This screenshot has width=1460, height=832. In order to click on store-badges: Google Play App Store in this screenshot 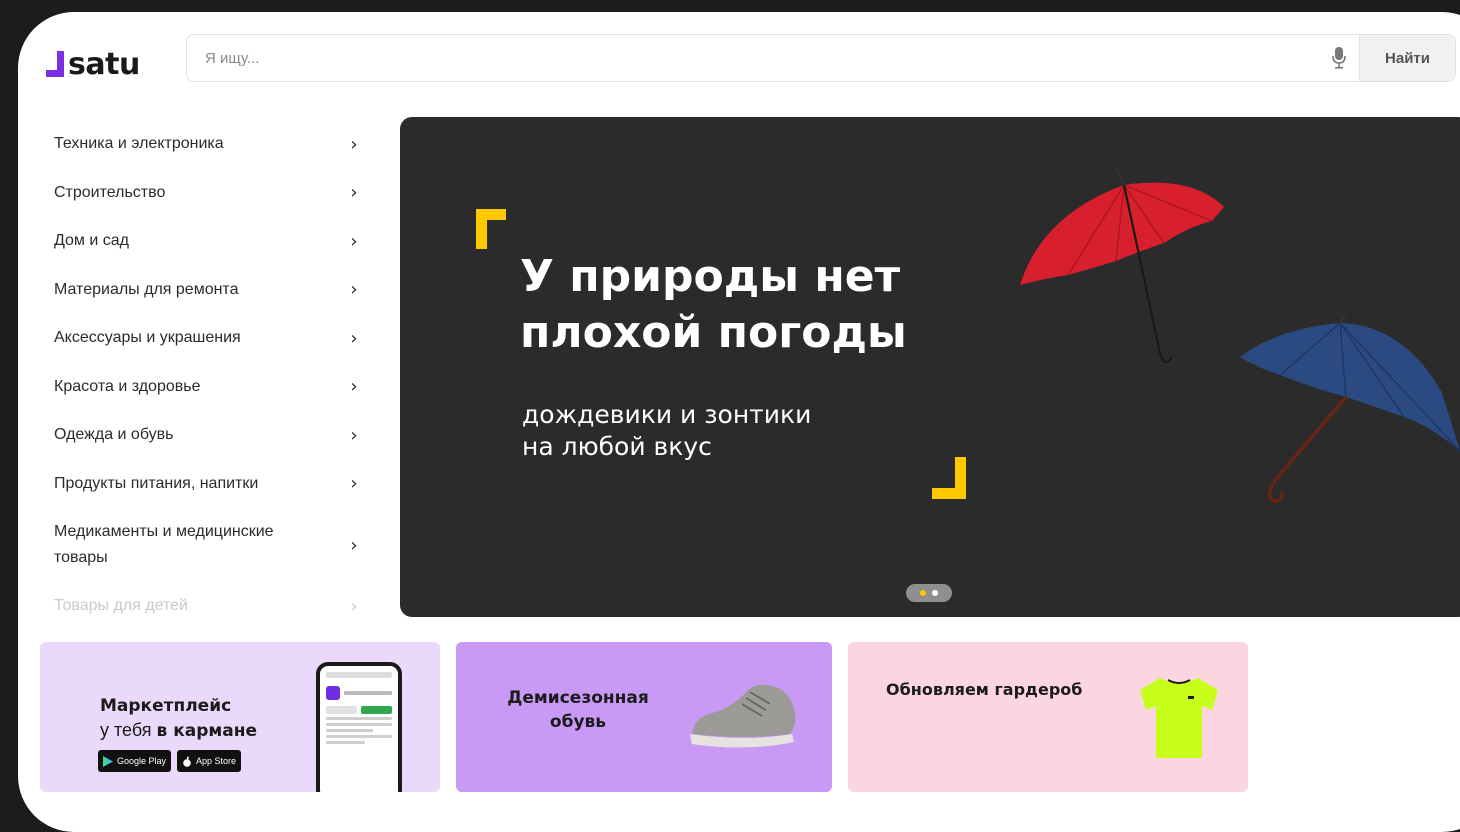, I will do `click(170, 761)`.